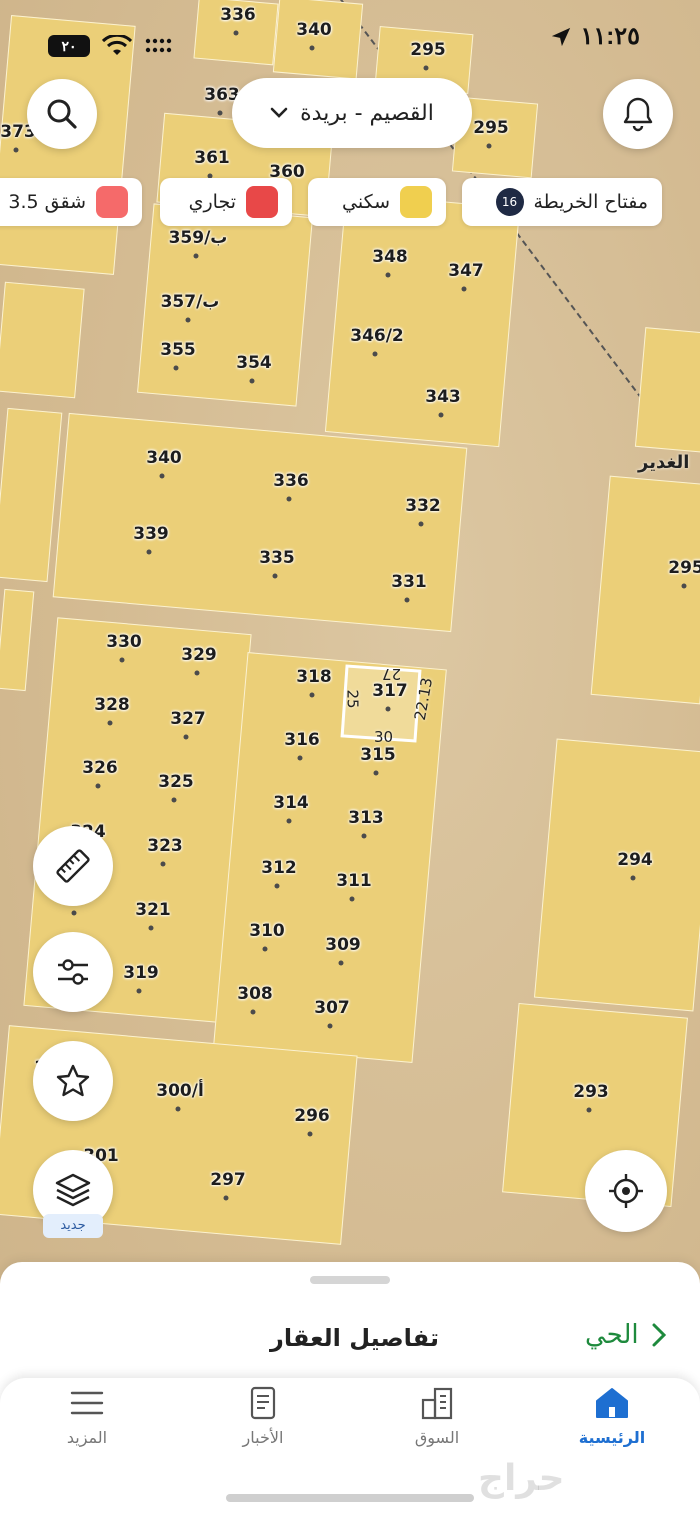 The height and width of the screenshot is (1514, 700). Describe the element at coordinates (561, 37) in the screenshot. I see `location-arrow-icon` at that location.